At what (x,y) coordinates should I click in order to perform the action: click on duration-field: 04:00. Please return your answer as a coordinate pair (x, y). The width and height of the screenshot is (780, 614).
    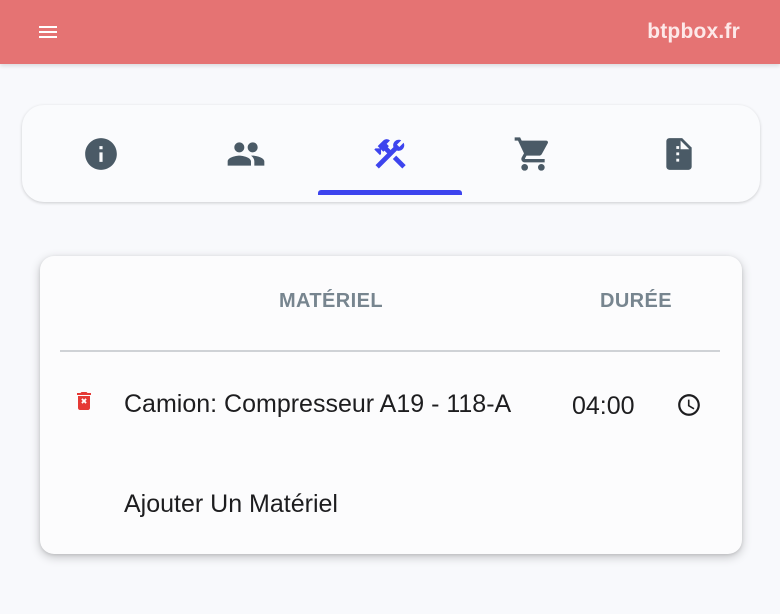
    Looking at the image, I should click on (613, 406).